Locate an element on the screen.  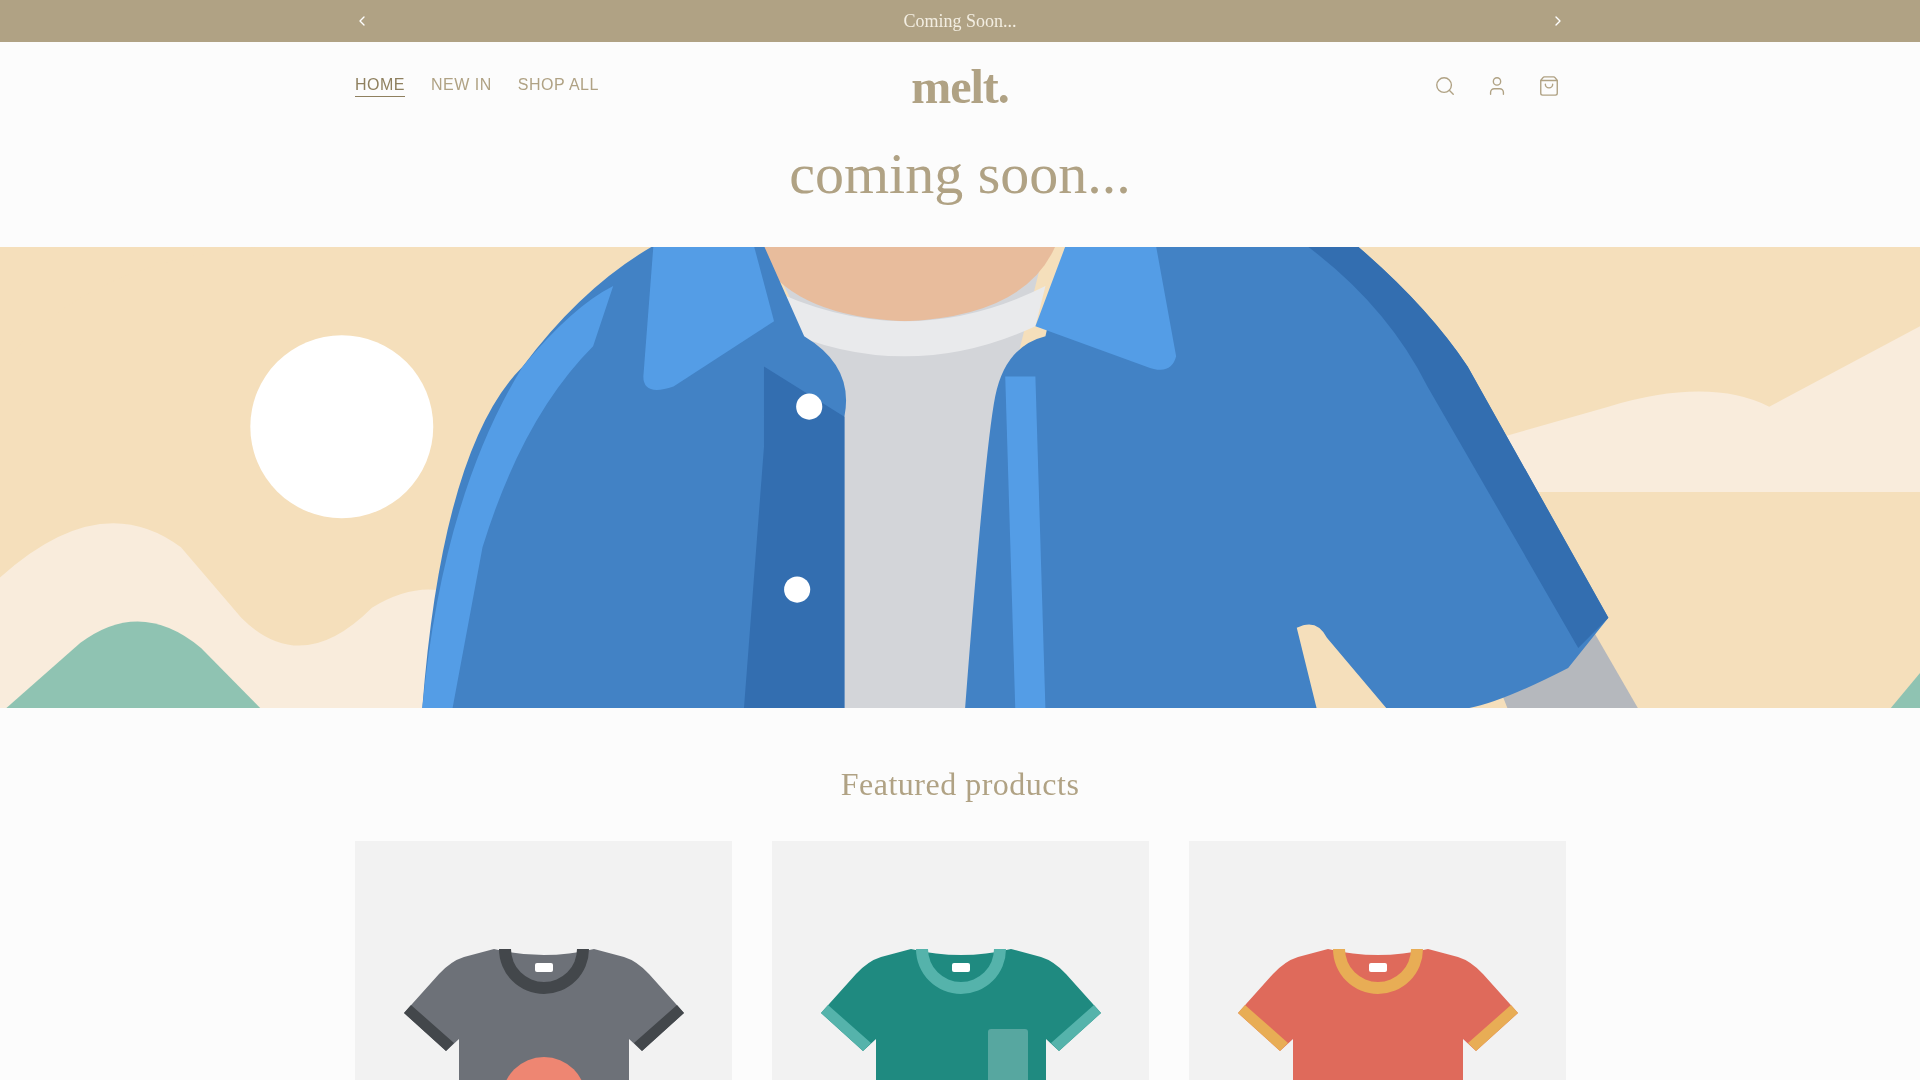
bag-icon is located at coordinates (1549, 86).